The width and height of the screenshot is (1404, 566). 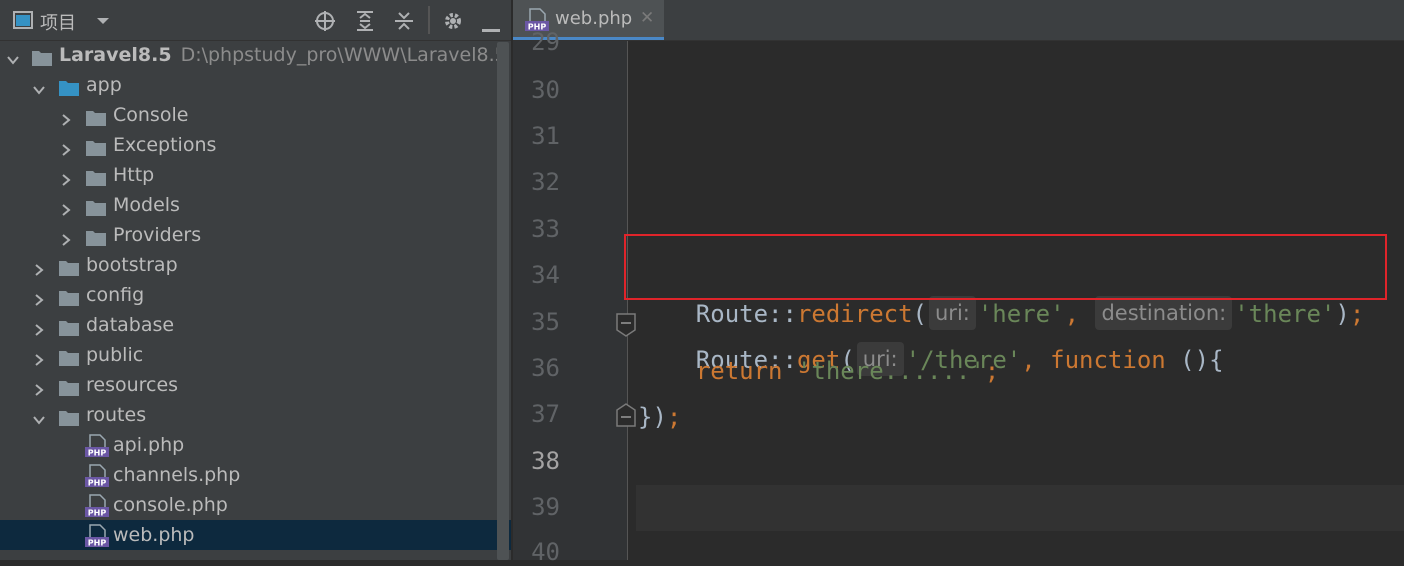 What do you see at coordinates (545, 42) in the screenshot?
I see `line-number: 29` at bounding box center [545, 42].